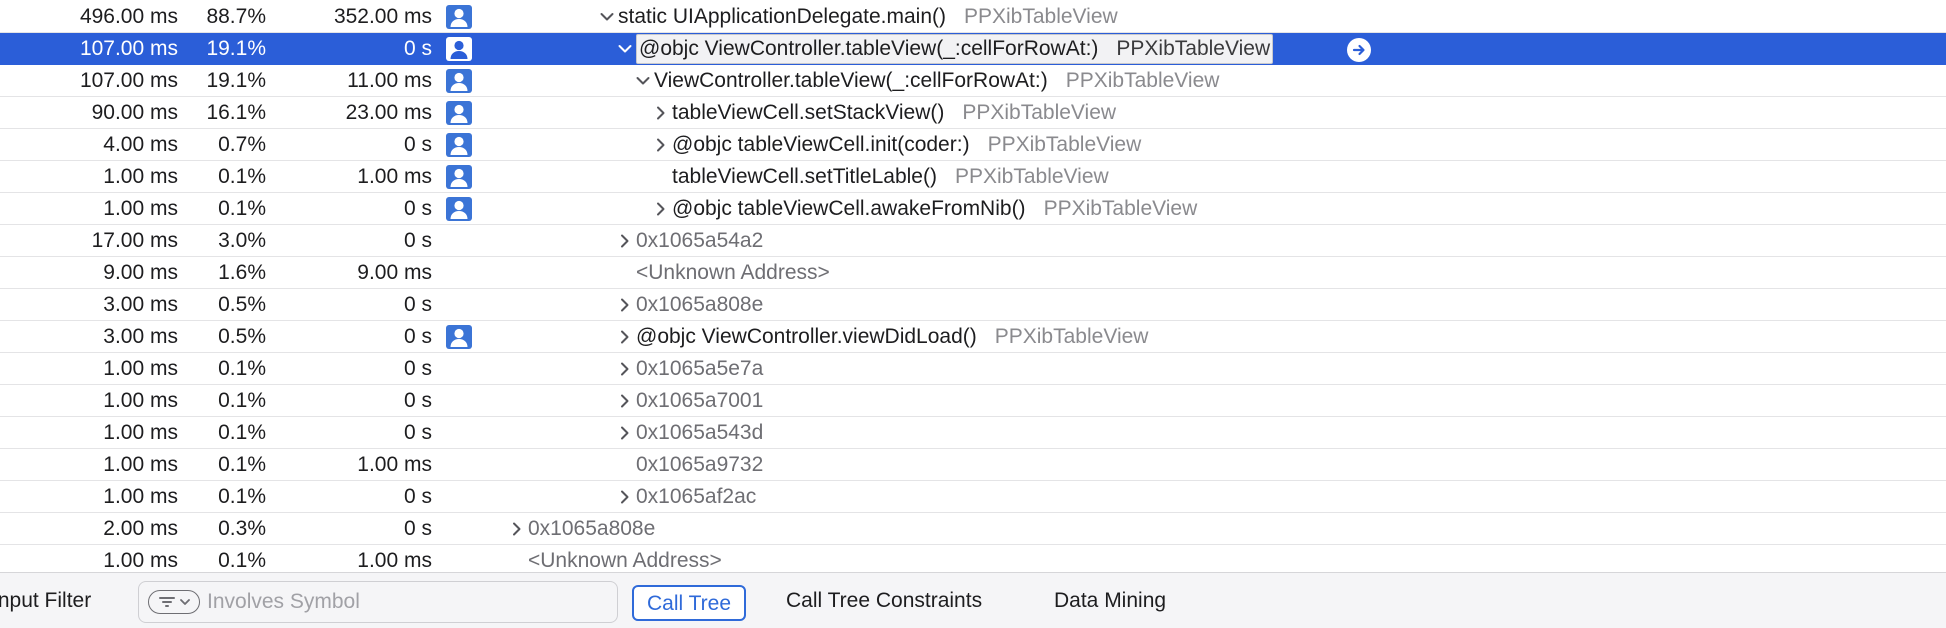 This screenshot has width=1946, height=628. Describe the element at coordinates (140, 144) in the screenshot. I see `weight-cell: 4.00 ms` at that location.